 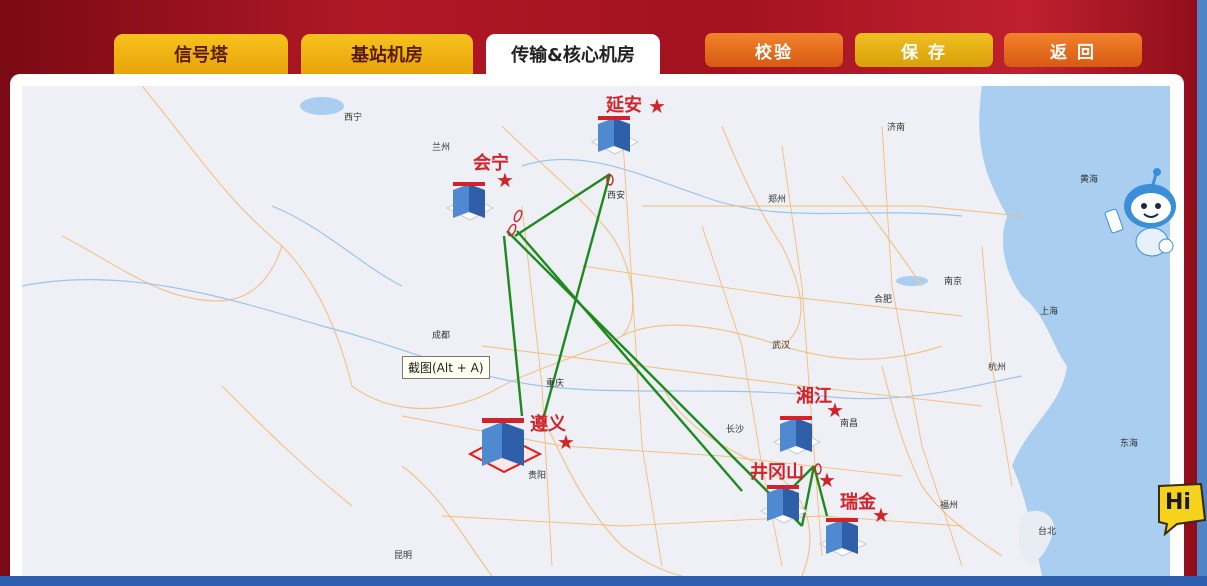 I want to click on city-label: 福州, so click(x=949, y=506).